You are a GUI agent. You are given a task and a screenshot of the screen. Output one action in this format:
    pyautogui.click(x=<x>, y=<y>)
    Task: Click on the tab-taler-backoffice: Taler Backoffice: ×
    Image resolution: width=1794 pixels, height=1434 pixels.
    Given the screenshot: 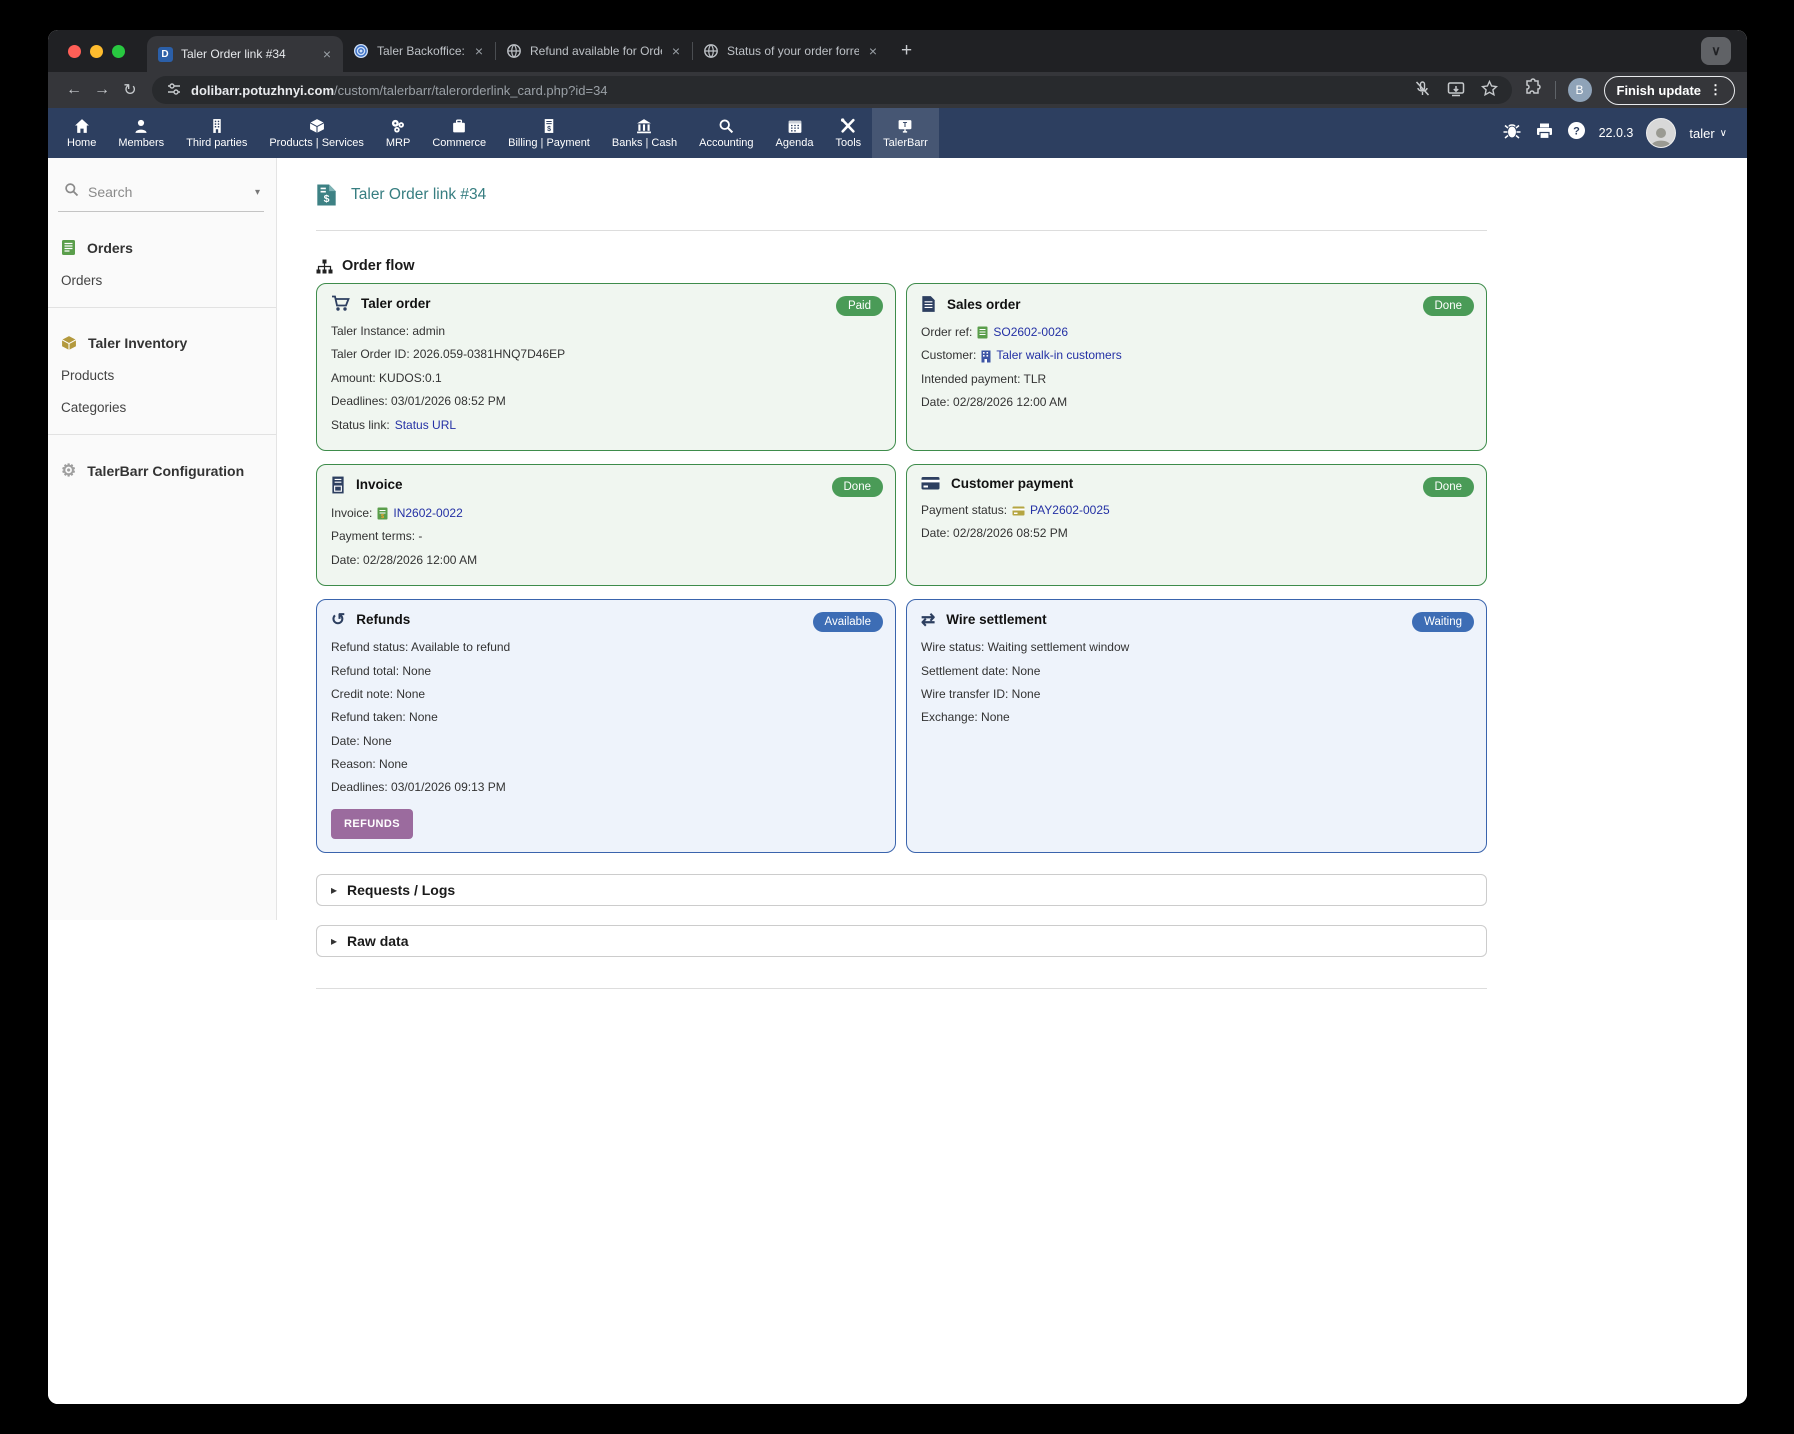 What is the action you would take?
    pyautogui.click(x=419, y=51)
    